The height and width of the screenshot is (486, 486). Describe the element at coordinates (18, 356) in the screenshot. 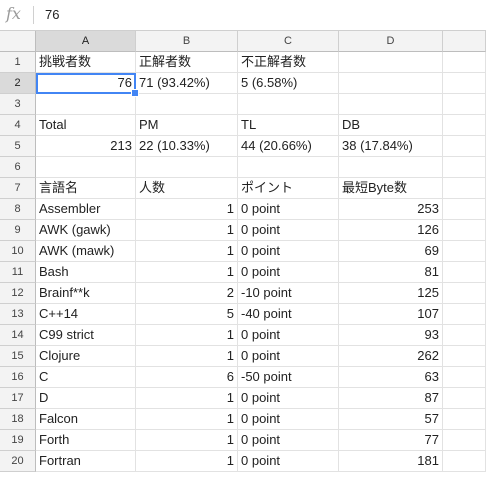

I see `row-header: 15` at that location.